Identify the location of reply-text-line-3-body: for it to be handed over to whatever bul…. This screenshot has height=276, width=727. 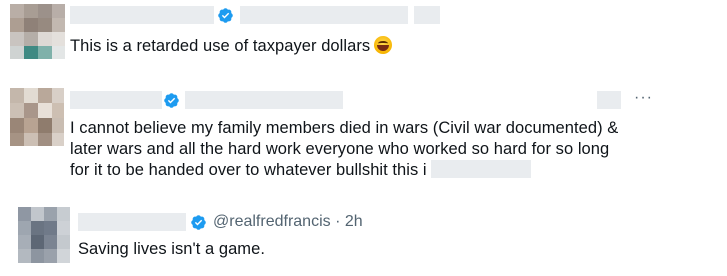
(248, 170).